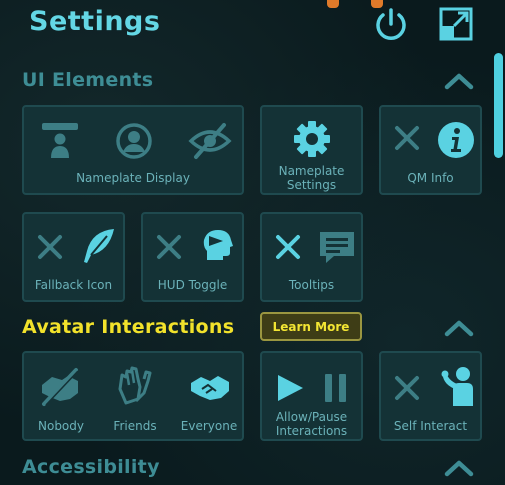 The width and height of the screenshot is (505, 485). What do you see at coordinates (311, 396) in the screenshot?
I see `allow-pause-interactions-card: Allow/Pause Interactions` at bounding box center [311, 396].